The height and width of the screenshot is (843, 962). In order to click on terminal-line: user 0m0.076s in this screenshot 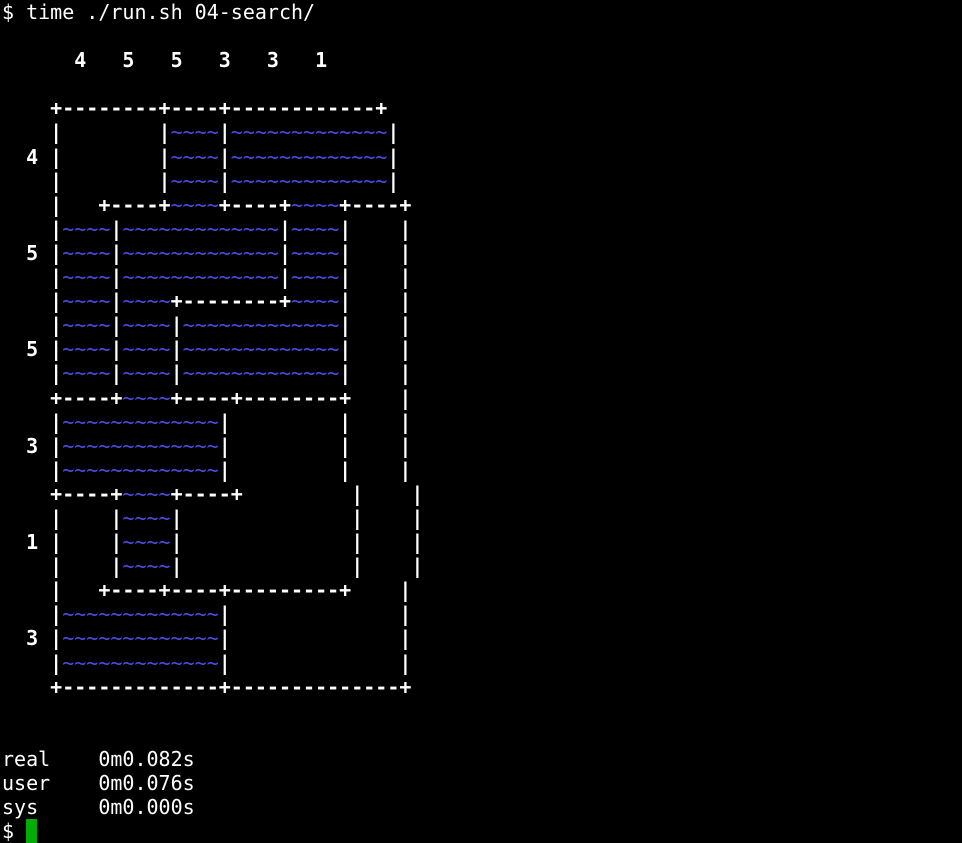, I will do `click(481, 783)`.